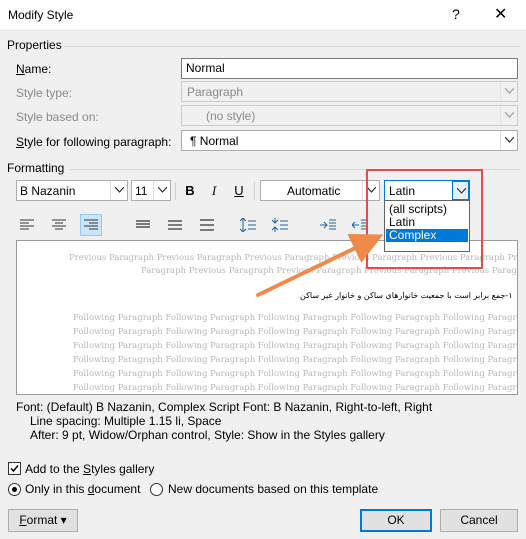 The height and width of the screenshot is (539, 526). What do you see at coordinates (263, 15) in the screenshot?
I see `title-bar: Modify Style ? ✕` at bounding box center [263, 15].